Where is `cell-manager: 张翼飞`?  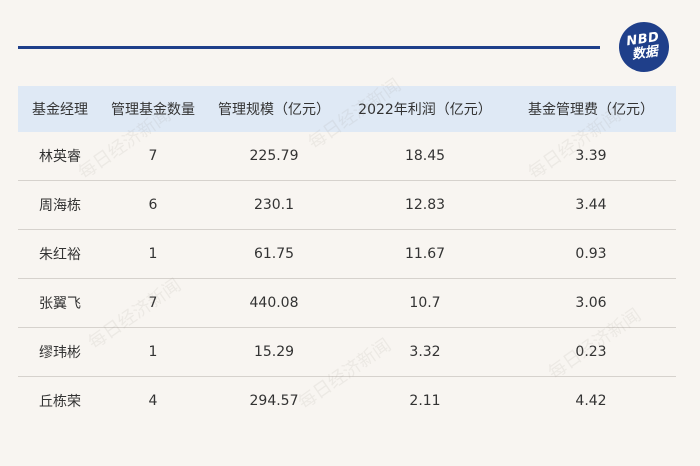
cell-manager: 张翼飞 is located at coordinates (60, 303).